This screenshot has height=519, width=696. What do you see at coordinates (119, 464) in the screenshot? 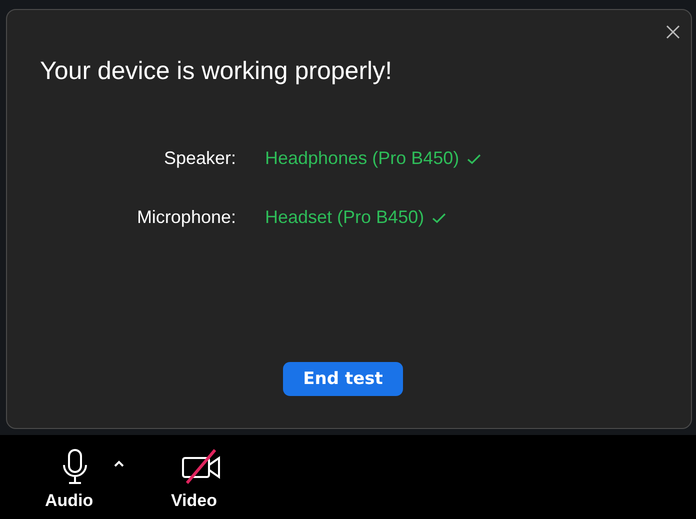
I see `caret-icon` at bounding box center [119, 464].